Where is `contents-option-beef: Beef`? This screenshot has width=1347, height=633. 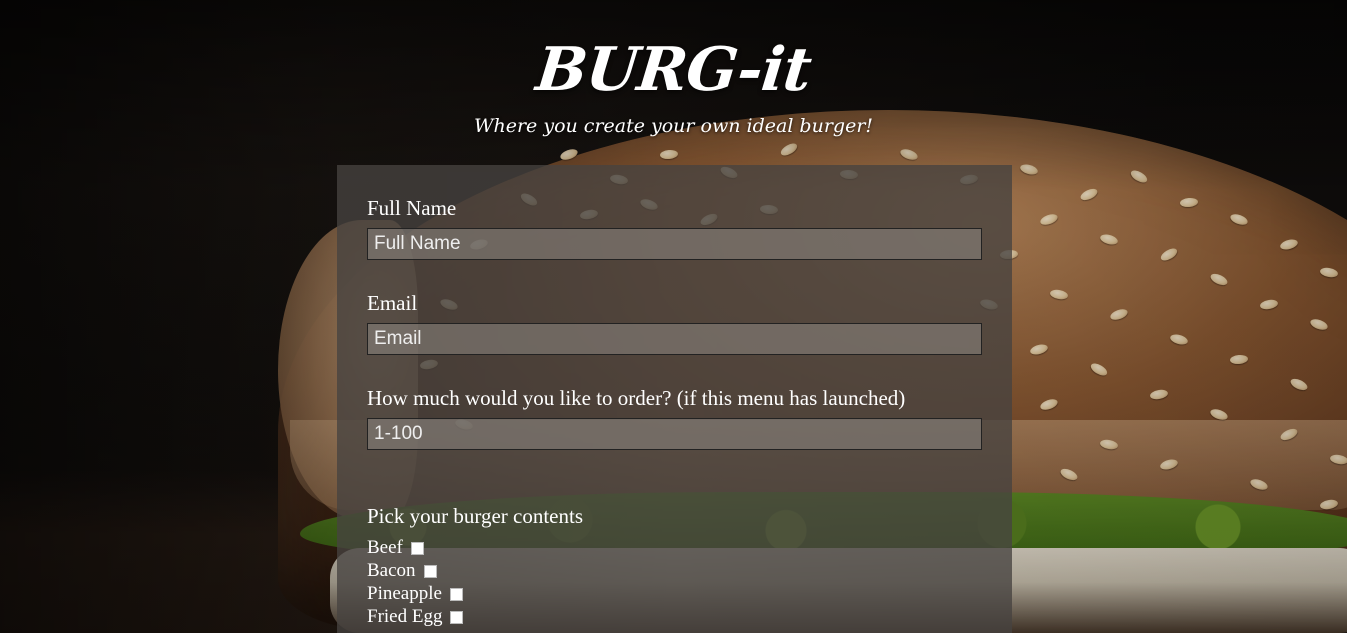 contents-option-beef: Beef is located at coordinates (395, 548).